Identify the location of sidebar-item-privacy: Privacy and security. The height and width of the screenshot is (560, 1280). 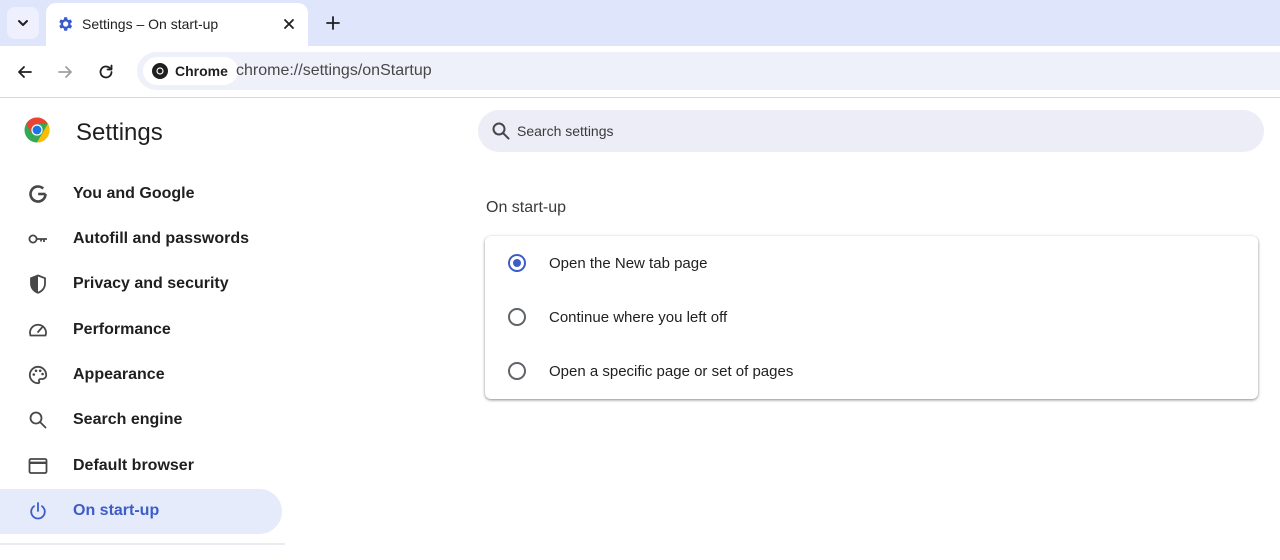
(141, 284).